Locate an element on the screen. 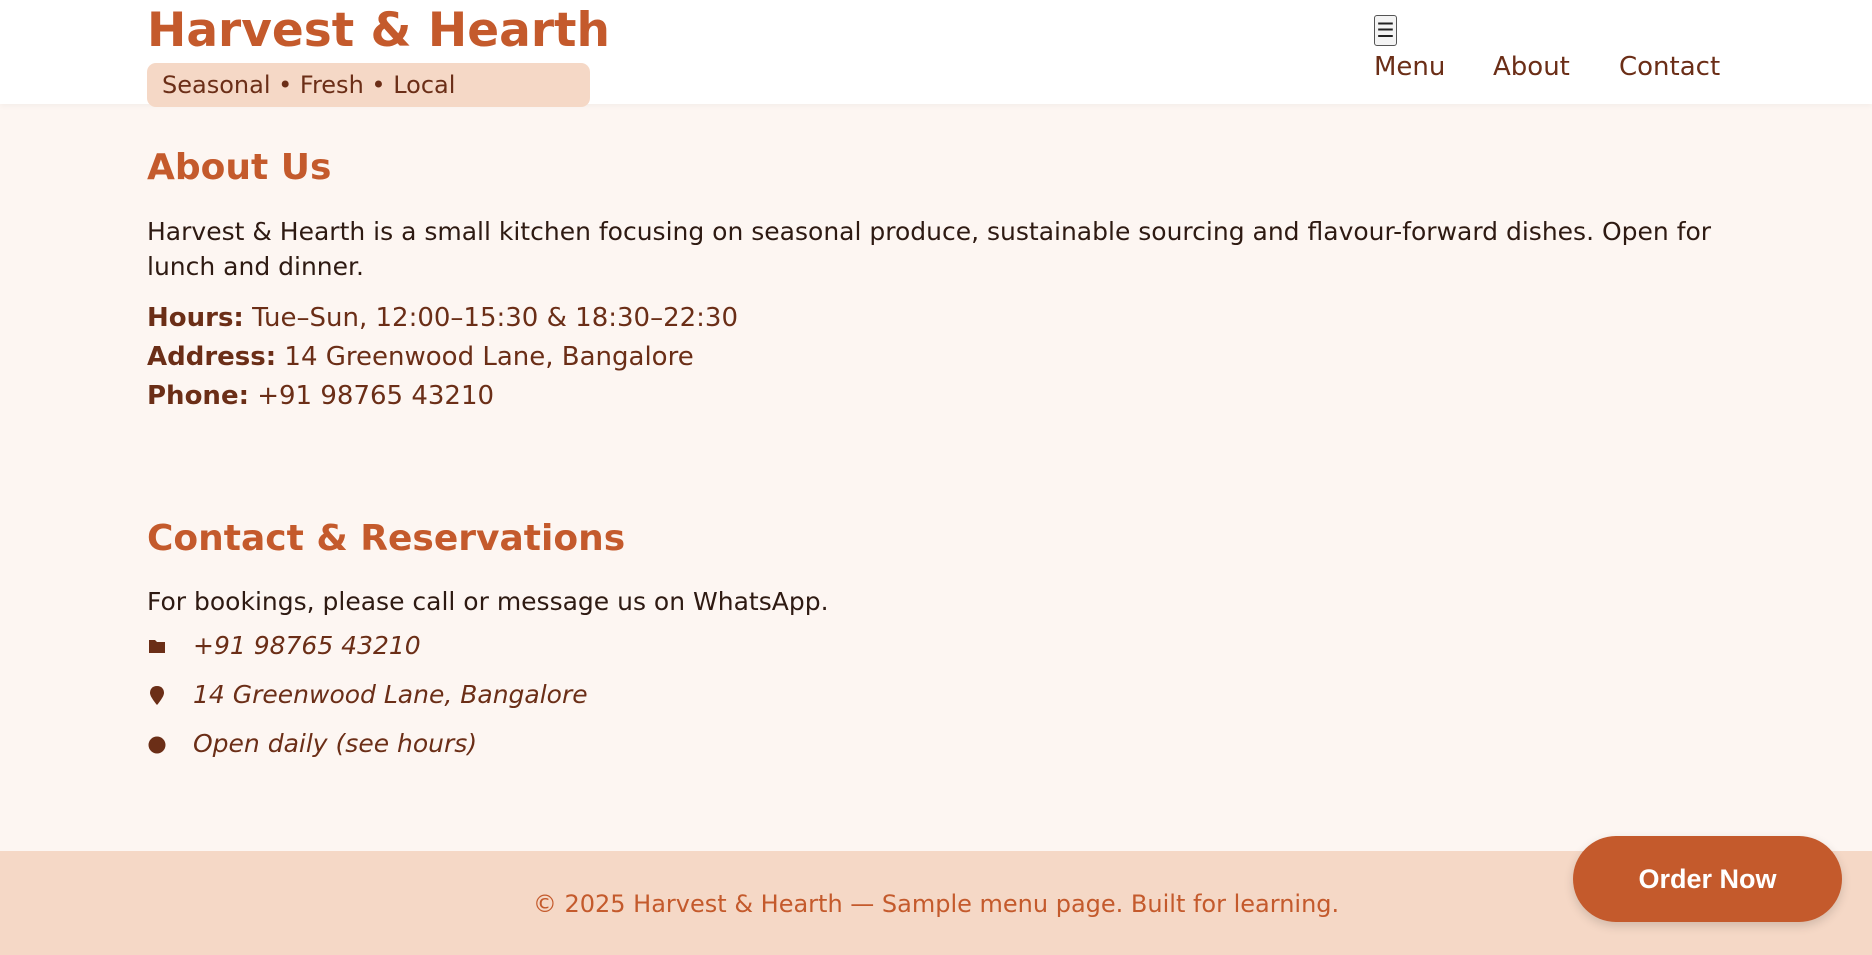 The width and height of the screenshot is (1872, 955). phone-value: +91 98765 43210 is located at coordinates (376, 396).